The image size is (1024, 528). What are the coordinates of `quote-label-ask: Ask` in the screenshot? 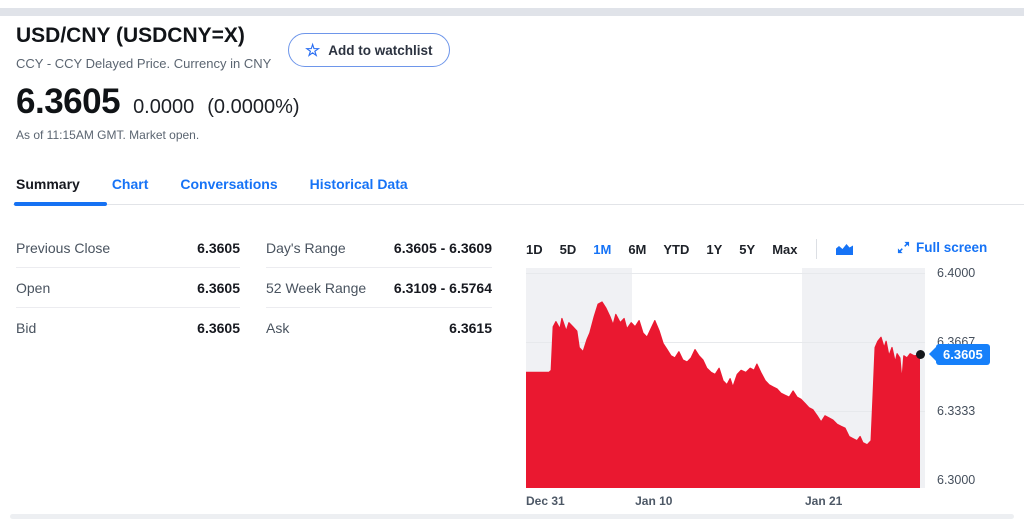 It's located at (278, 327).